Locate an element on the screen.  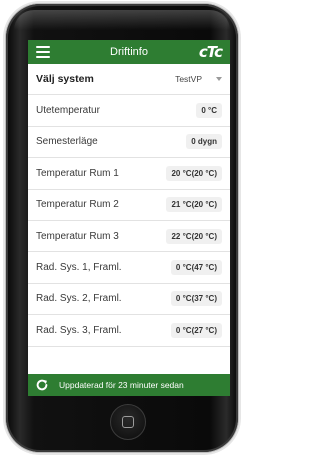
list-item-temperatur-rum-2: Temperatur Rum 2 21 °C(20 °C) is located at coordinates (129, 205).